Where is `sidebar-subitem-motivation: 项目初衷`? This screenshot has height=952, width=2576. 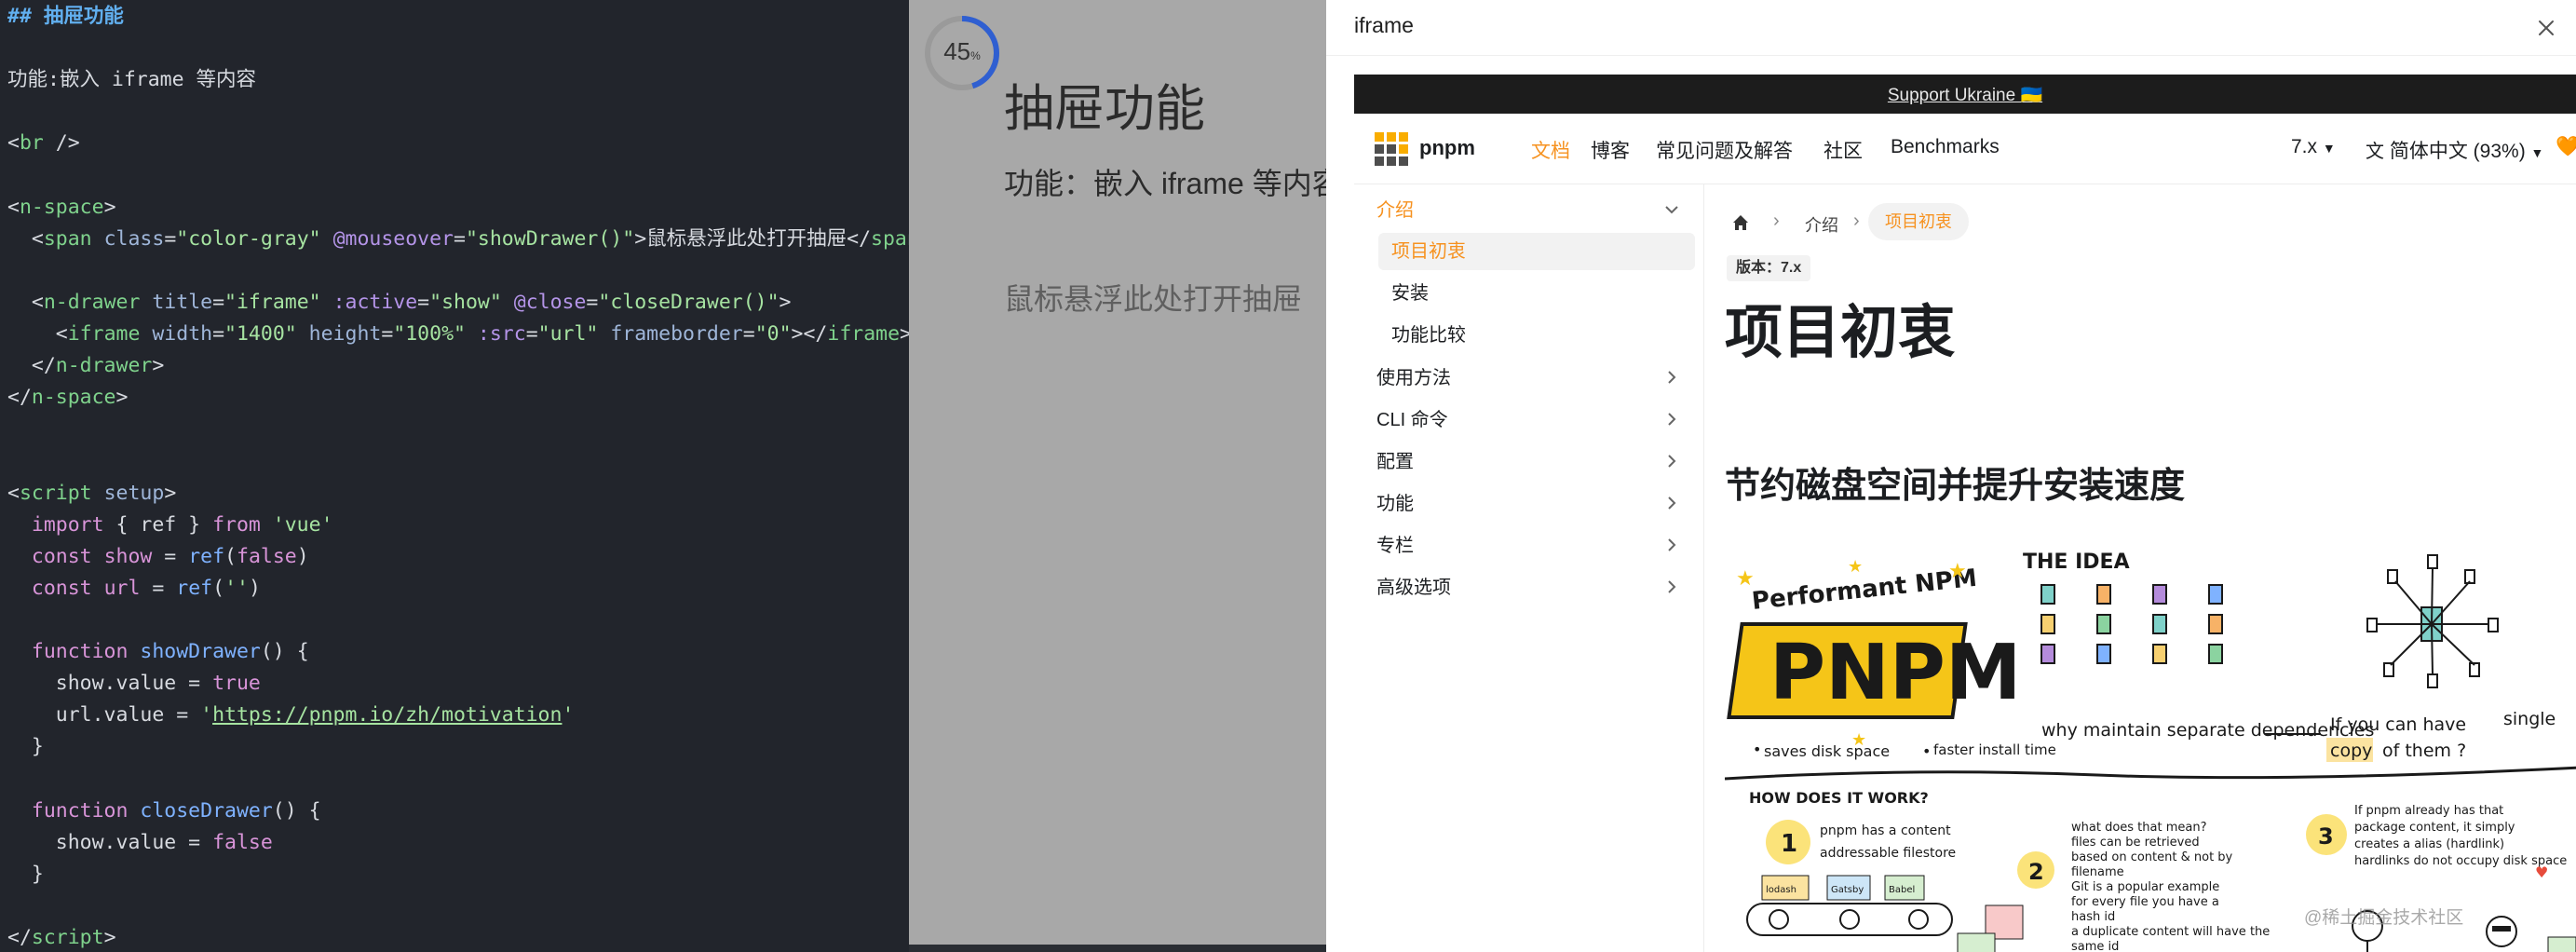 sidebar-subitem-motivation: 项目初衷 is located at coordinates (1536, 251).